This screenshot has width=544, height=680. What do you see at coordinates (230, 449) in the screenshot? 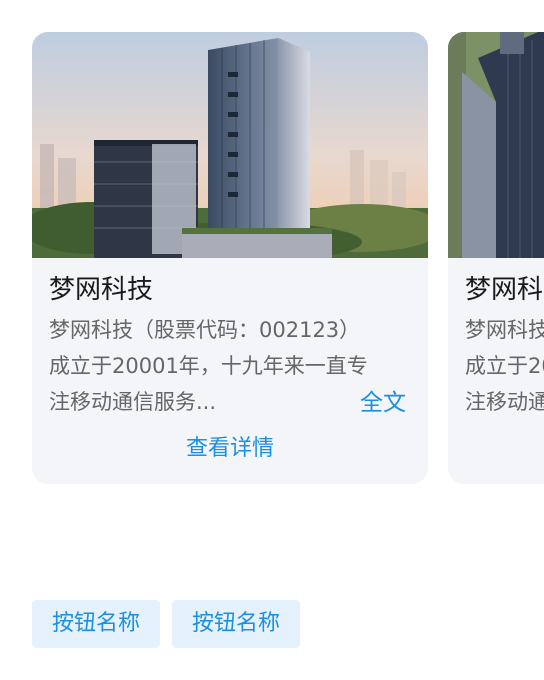
I see `view-details-link: 查看详情` at bounding box center [230, 449].